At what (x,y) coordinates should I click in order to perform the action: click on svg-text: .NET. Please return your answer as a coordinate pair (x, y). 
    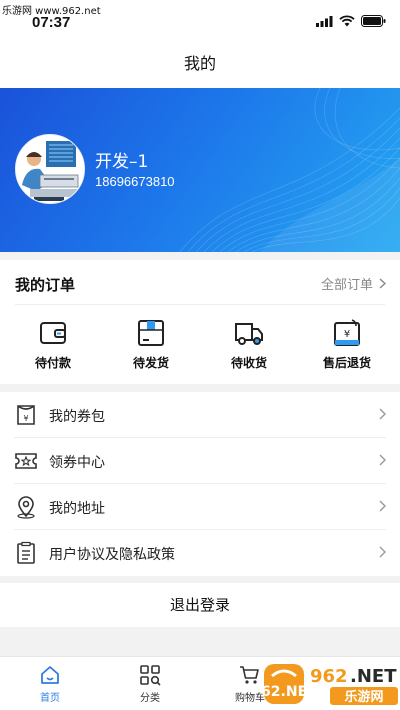
    Looking at the image, I should click on (373, 676).